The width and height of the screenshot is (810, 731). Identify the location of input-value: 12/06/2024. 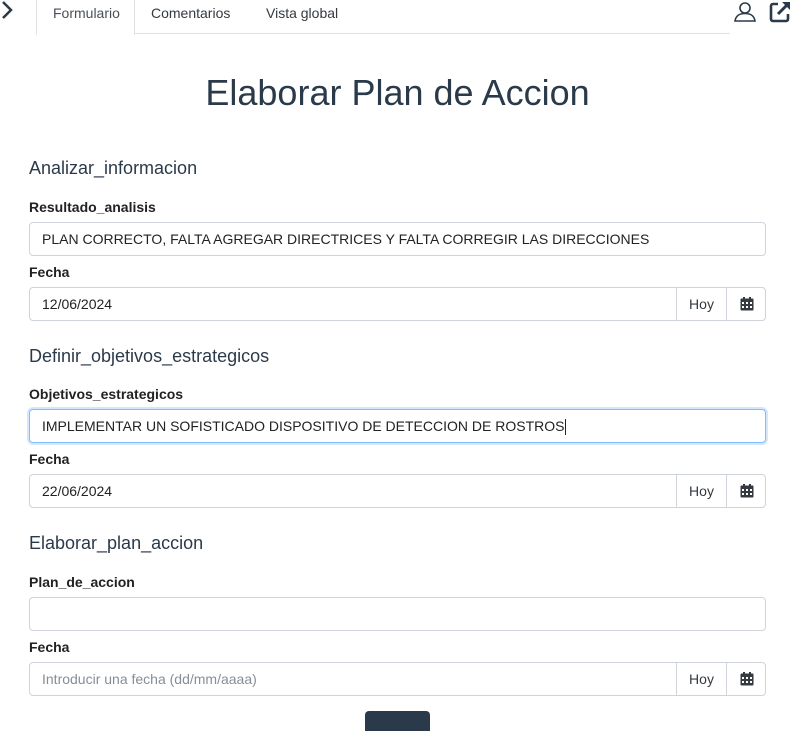
(77, 304).